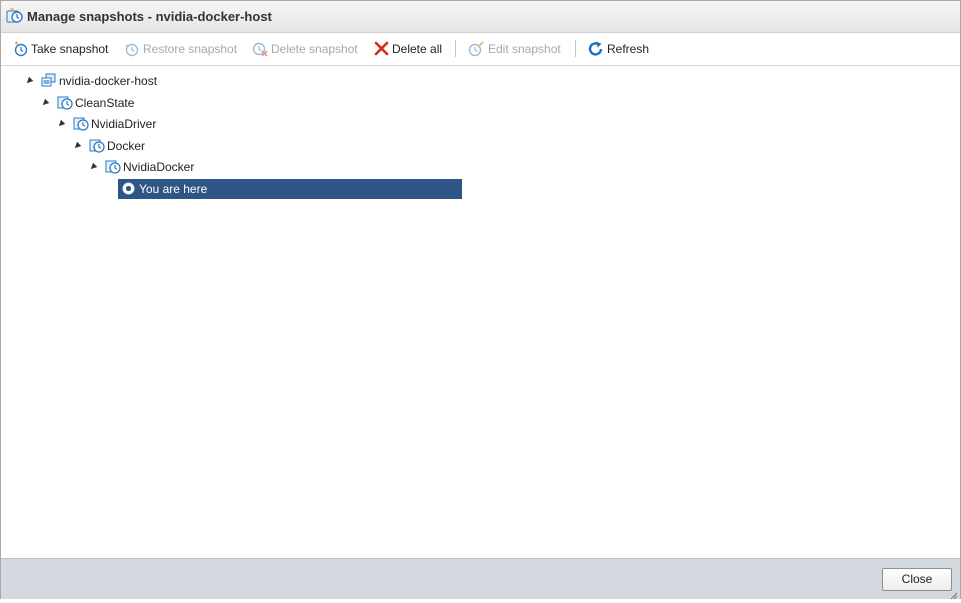 The width and height of the screenshot is (961, 603). I want to click on title-bar: Manage snapshots - nvidia-docker-host, so click(480, 17).